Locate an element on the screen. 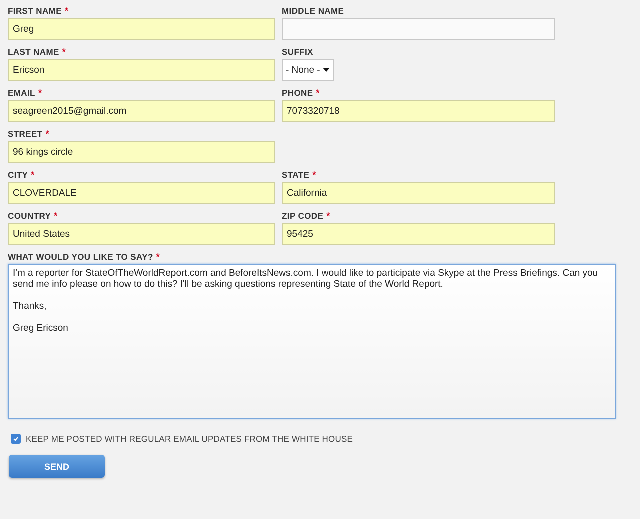  field-label: CITY is located at coordinates (18, 175).